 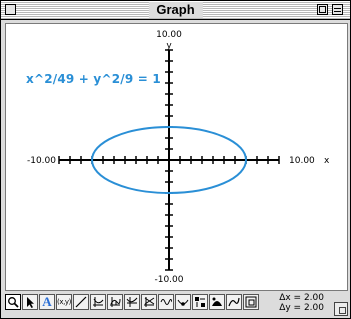 I want to click on frame-tool, so click(x=251, y=302).